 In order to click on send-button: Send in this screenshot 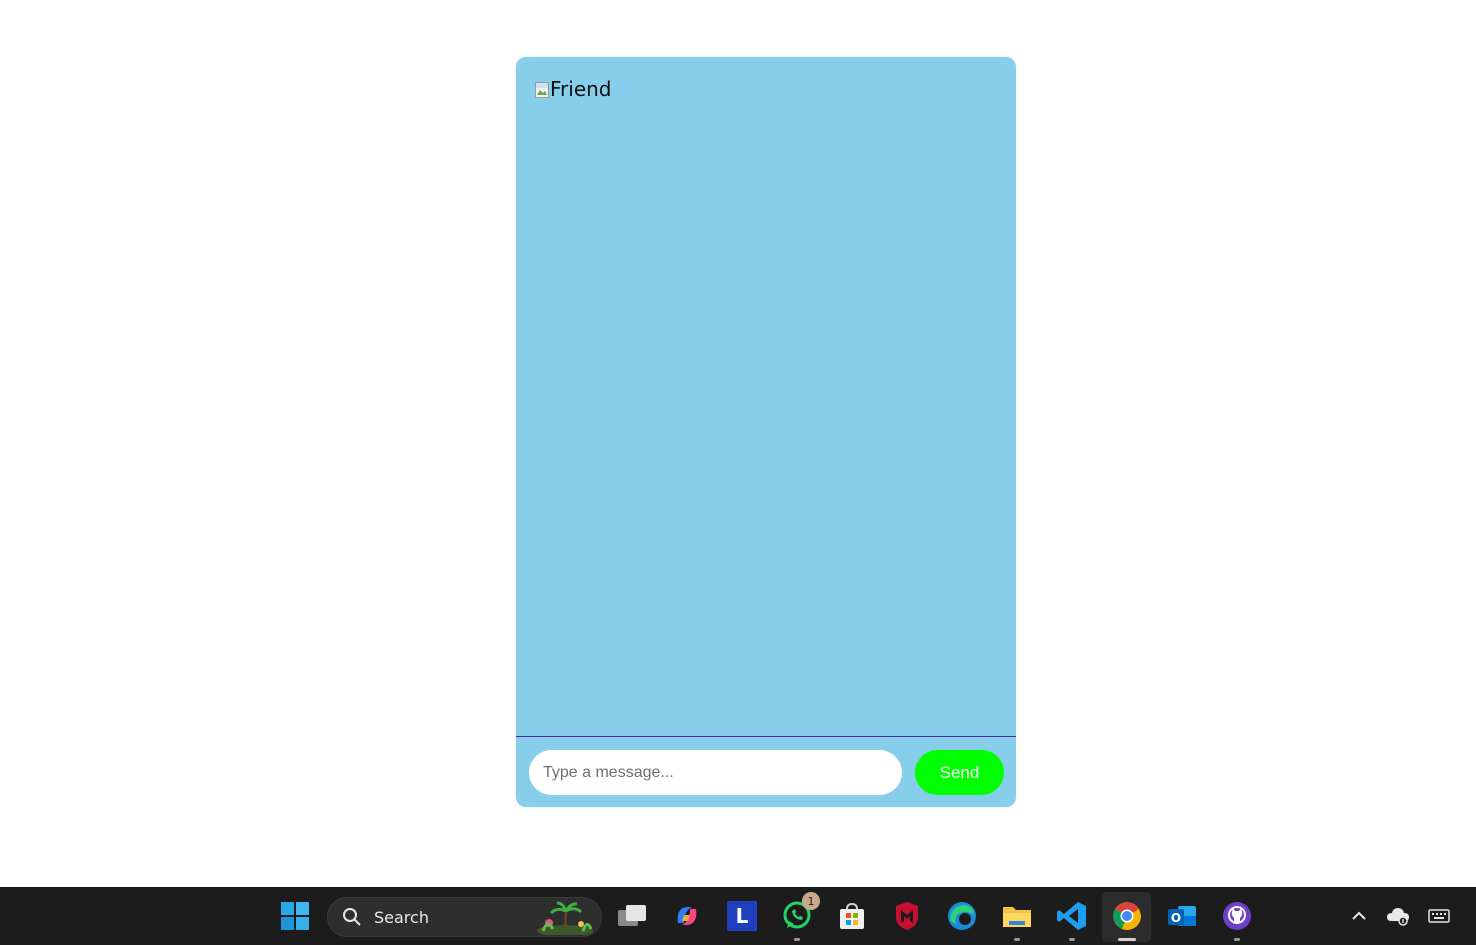, I will do `click(959, 772)`.